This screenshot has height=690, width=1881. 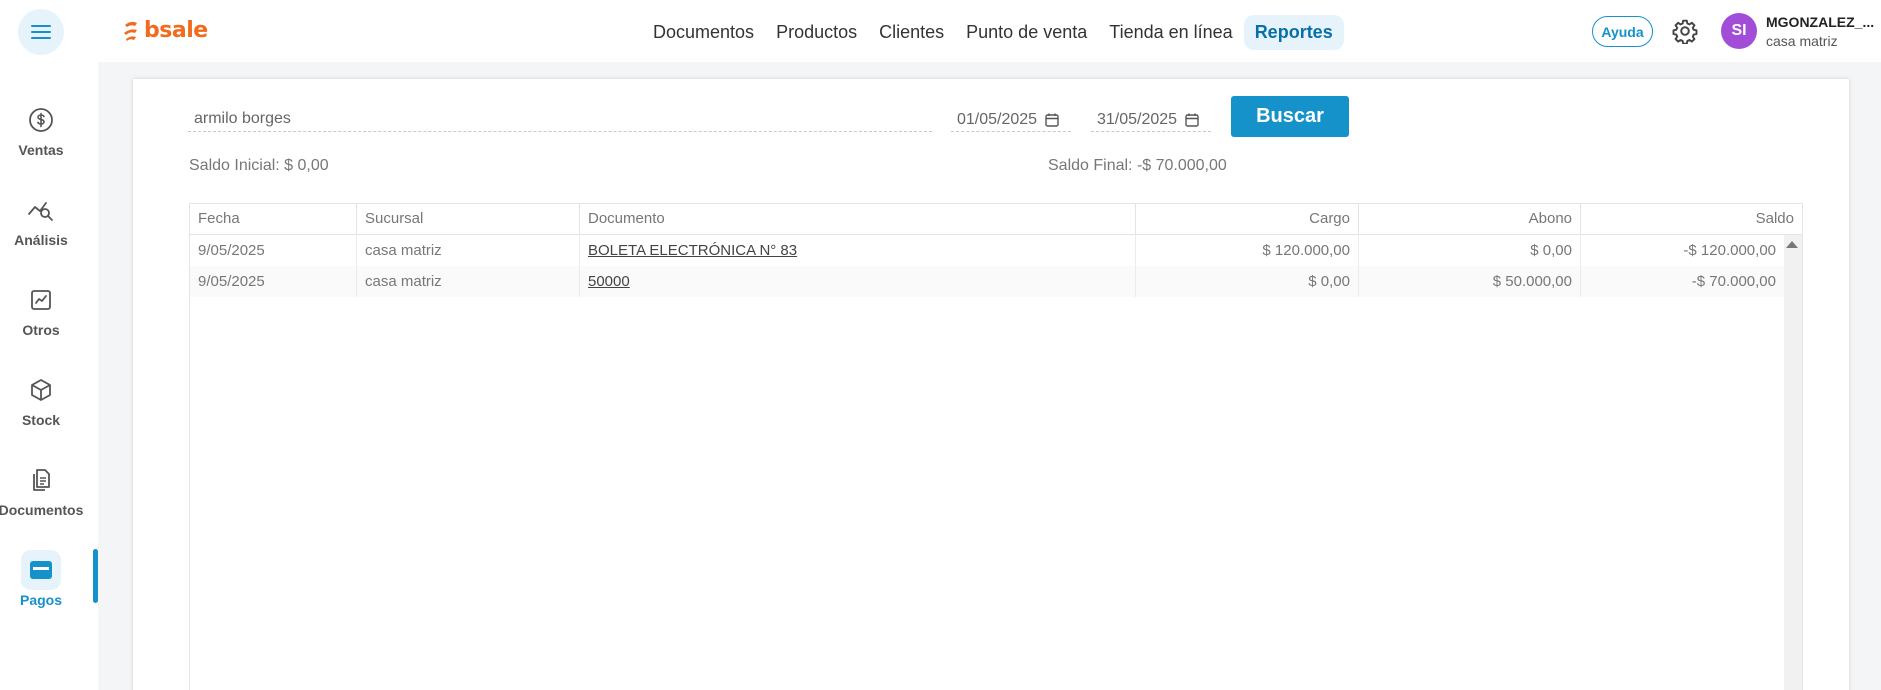 I want to click on box-icon, so click(x=41, y=390).